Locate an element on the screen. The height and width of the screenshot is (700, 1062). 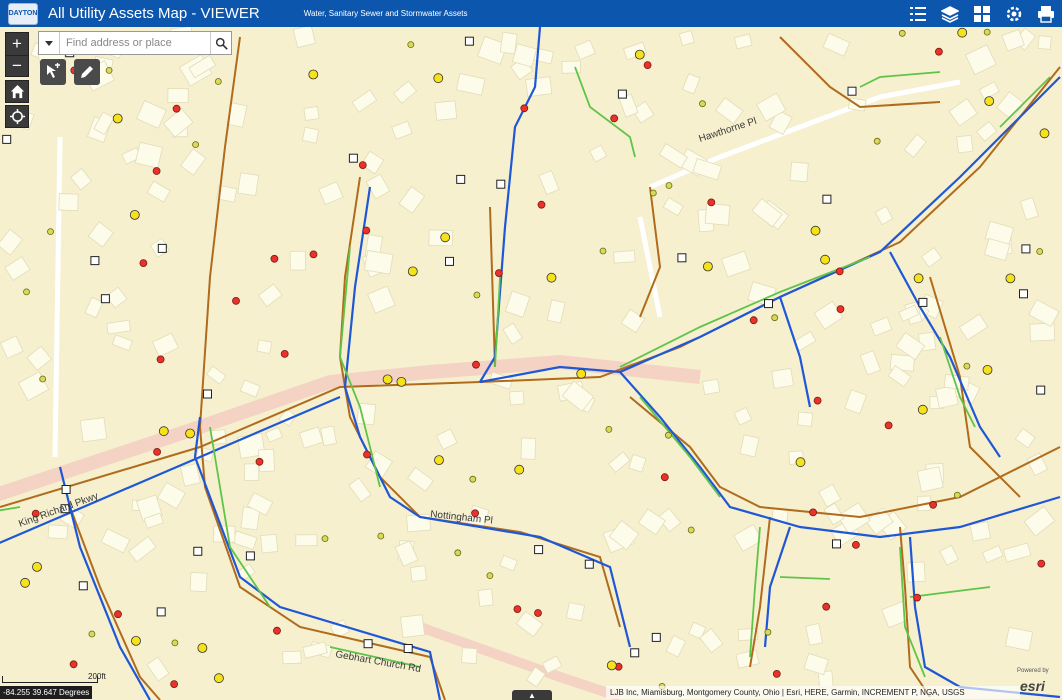
search-button is located at coordinates (220, 43).